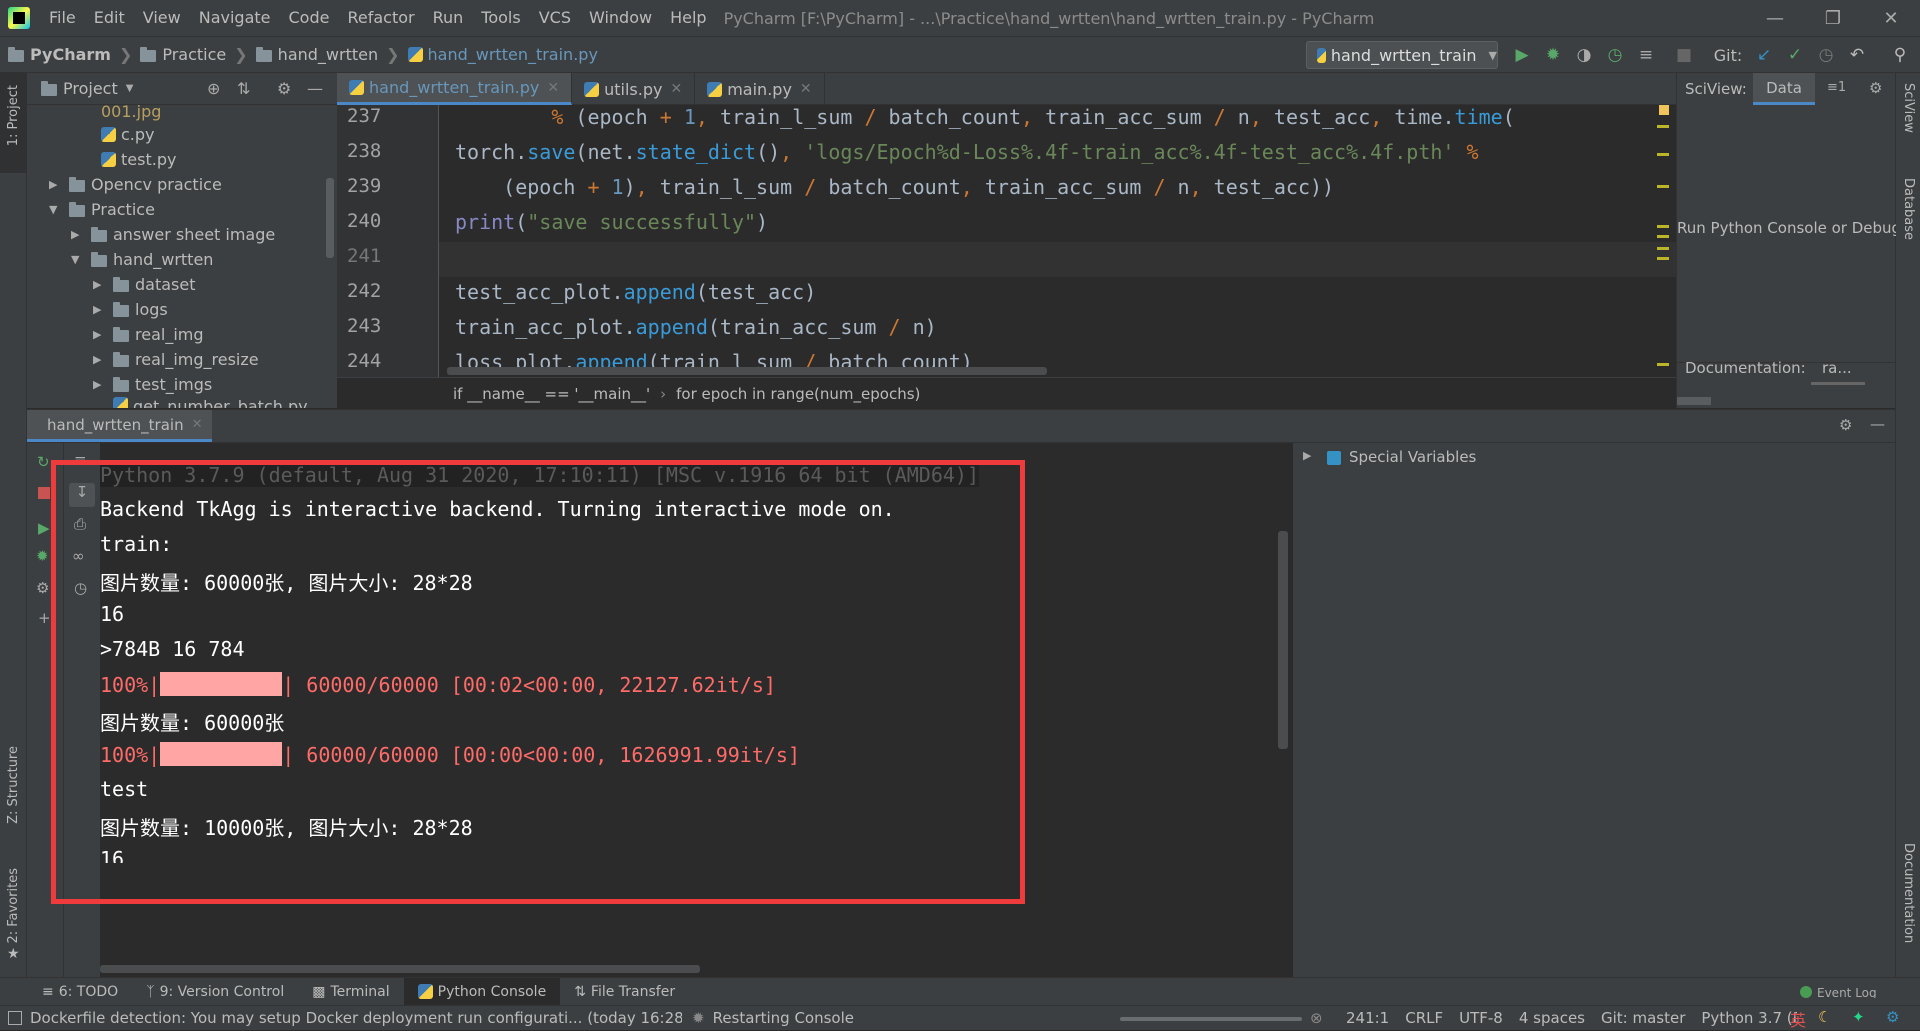  I want to click on add-icon: +, so click(44, 618).